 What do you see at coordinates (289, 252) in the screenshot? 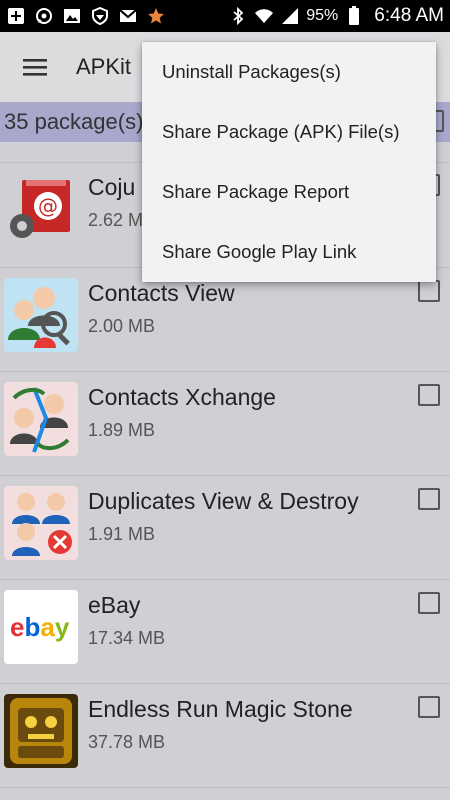
I see `menu-item-share-play-link: Share Google Play Link` at bounding box center [289, 252].